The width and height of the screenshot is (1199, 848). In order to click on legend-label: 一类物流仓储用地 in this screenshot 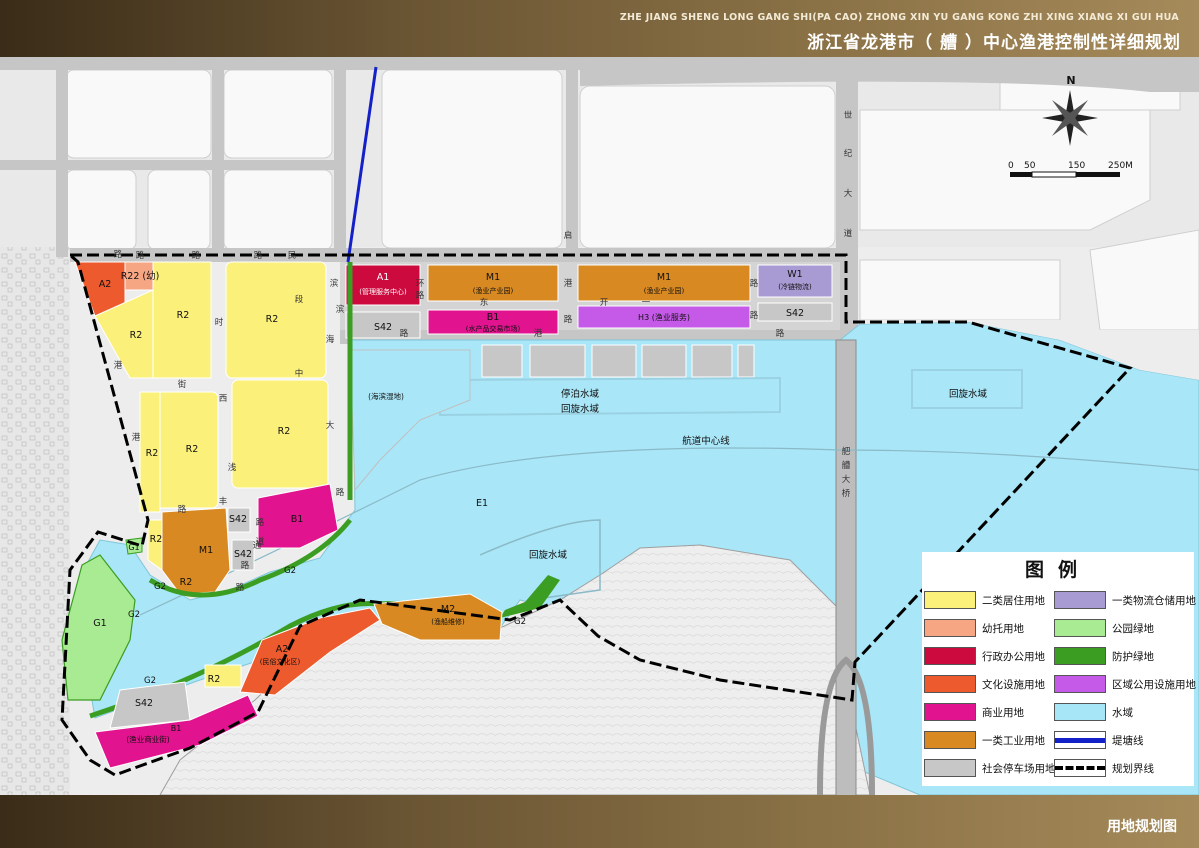, I will do `click(1154, 600)`.